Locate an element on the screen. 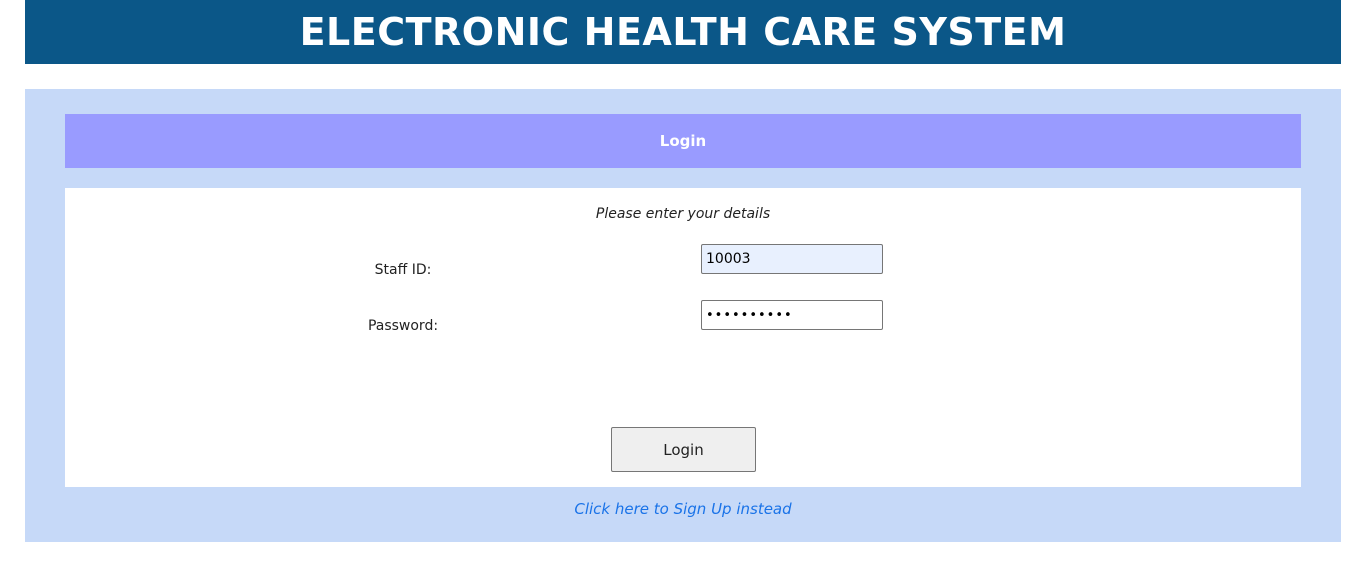  staff-id-input is located at coordinates (792, 259).